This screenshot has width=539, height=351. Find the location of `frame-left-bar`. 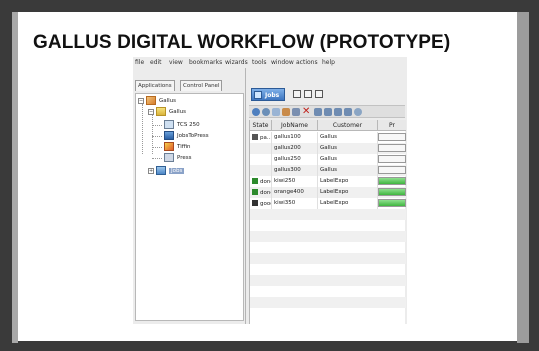

frame-left-bar is located at coordinates (6, 175).